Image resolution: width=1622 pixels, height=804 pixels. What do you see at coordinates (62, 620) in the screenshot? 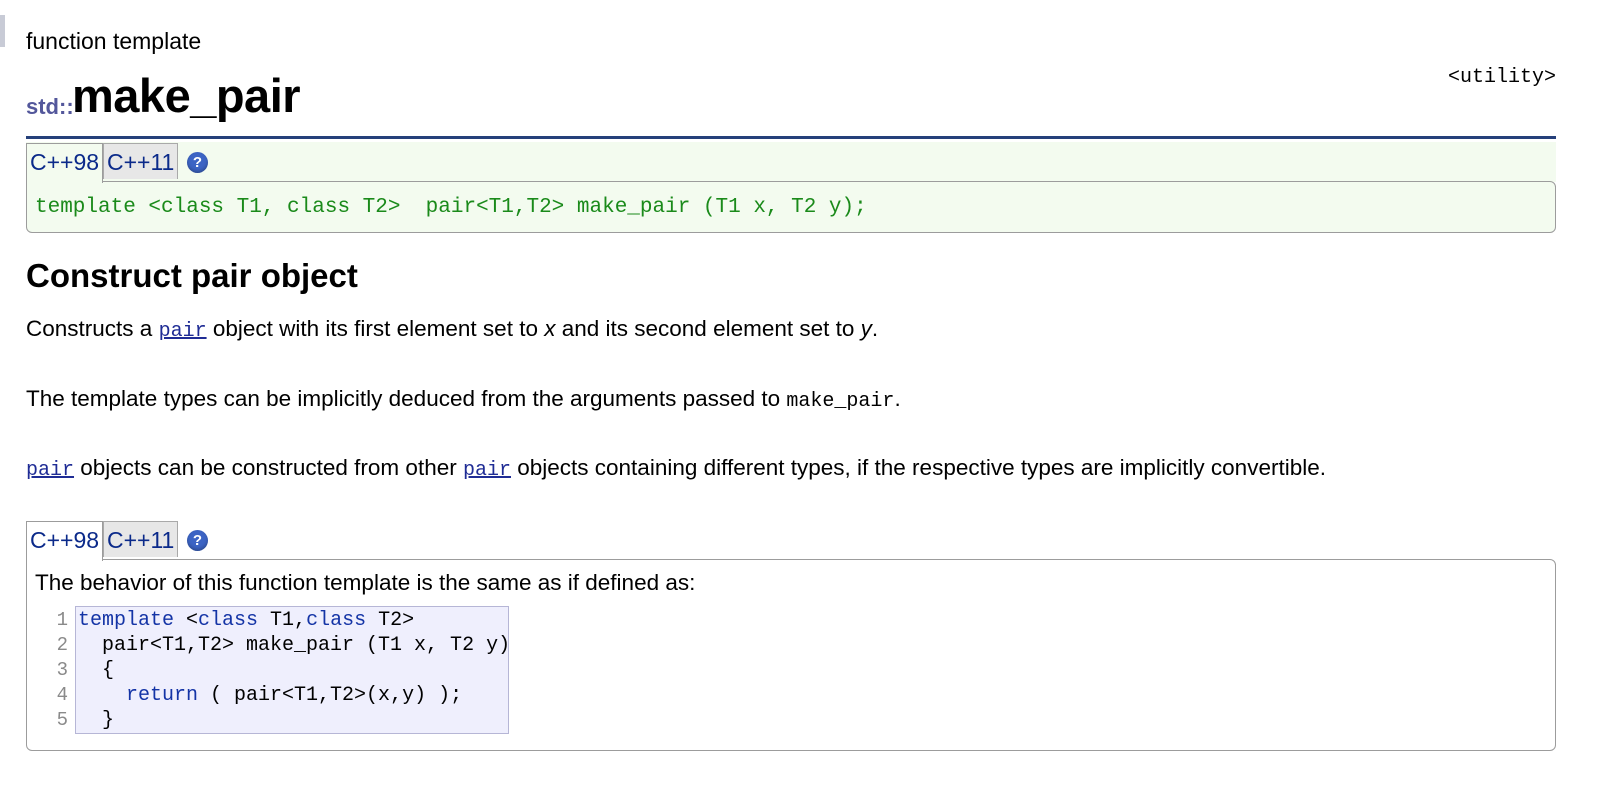
I see `line-number: 1` at bounding box center [62, 620].